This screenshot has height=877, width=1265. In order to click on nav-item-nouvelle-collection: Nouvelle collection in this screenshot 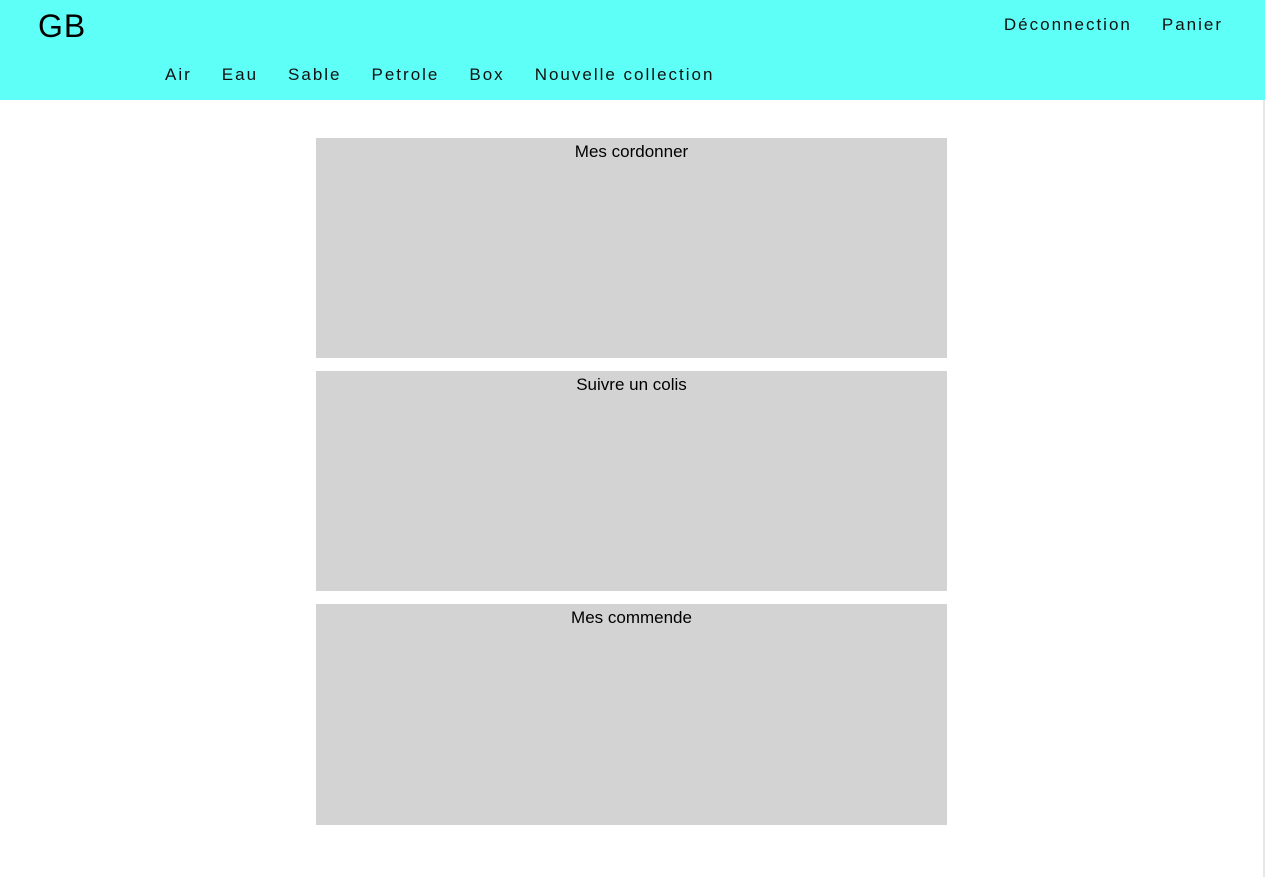, I will do `click(625, 75)`.